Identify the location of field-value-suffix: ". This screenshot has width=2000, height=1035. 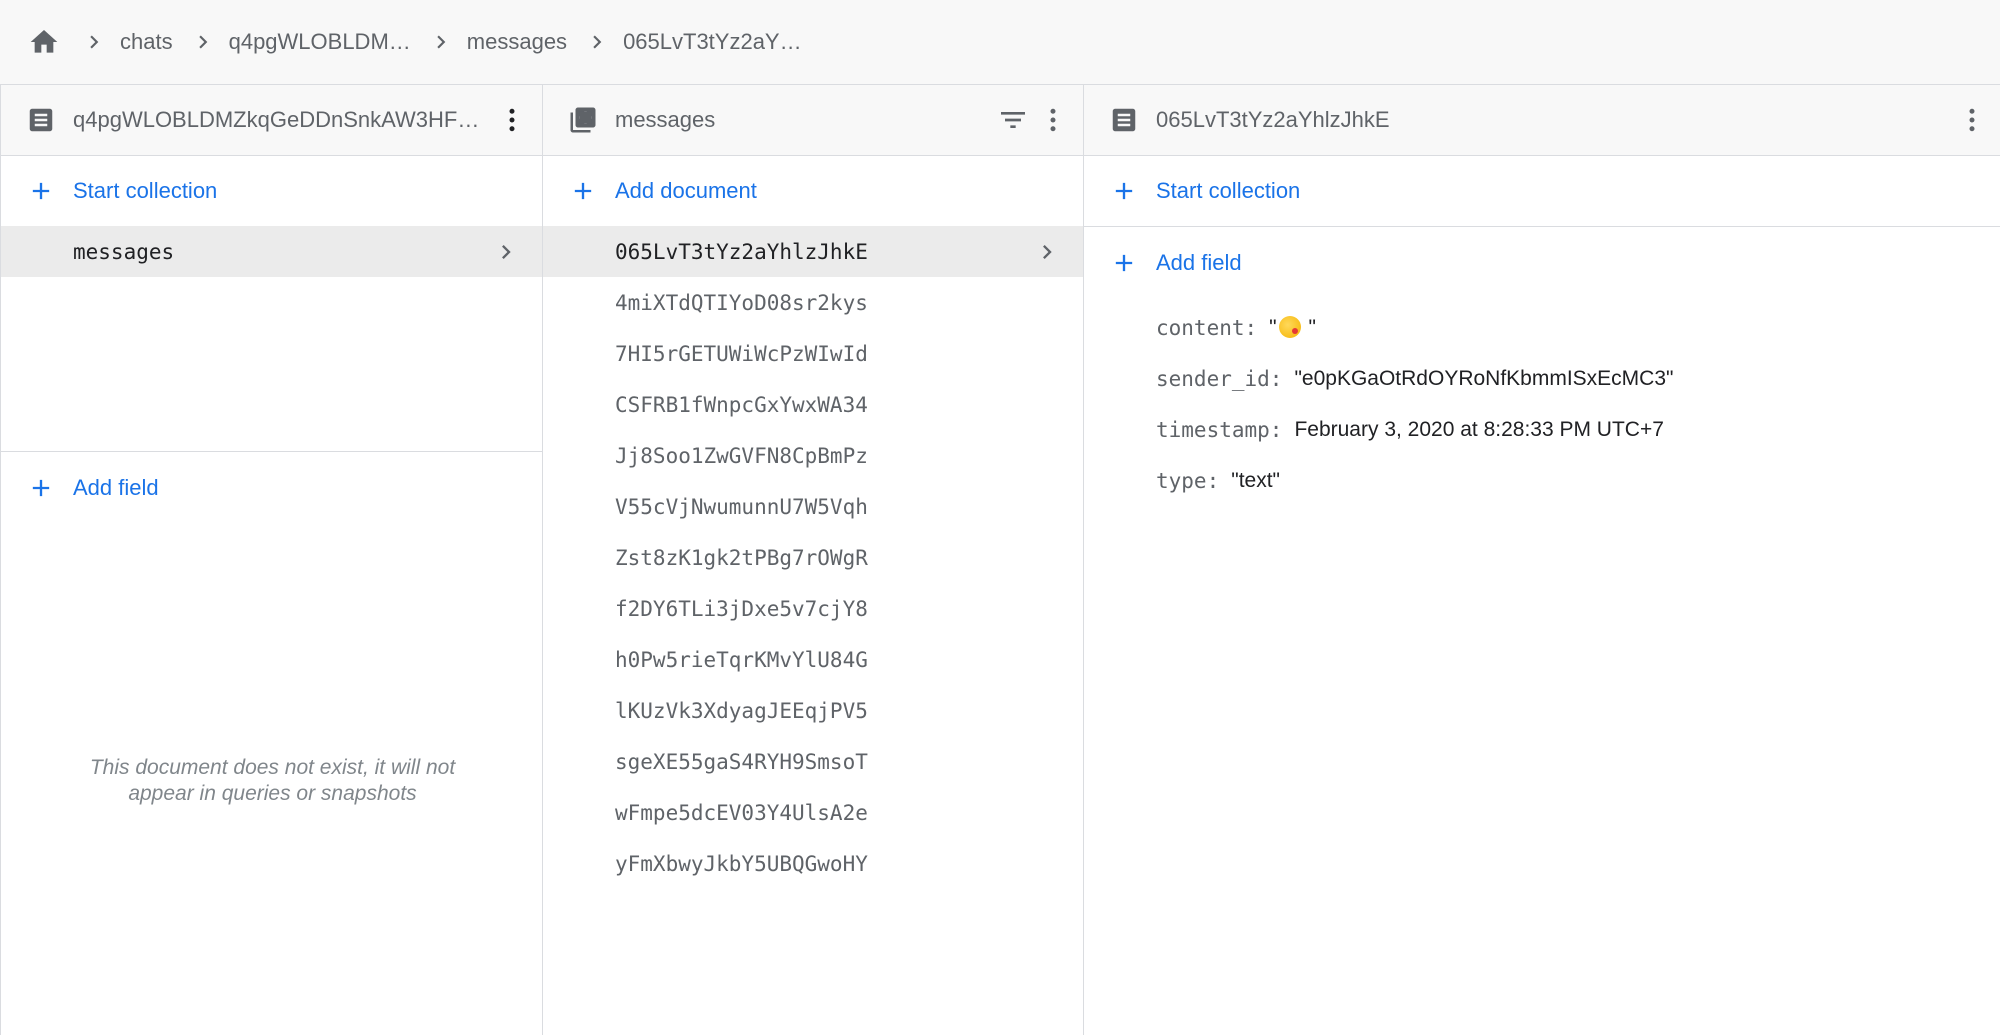
(1309, 327).